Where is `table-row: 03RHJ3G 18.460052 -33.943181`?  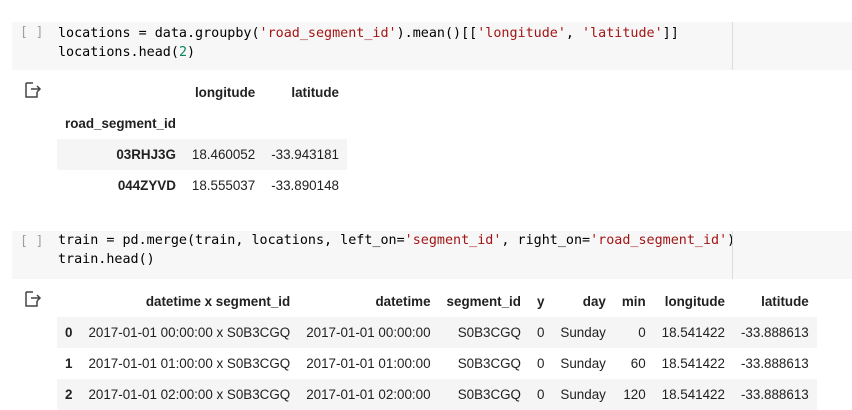
table-row: 03RHJ3G 18.460052 -33.943181 is located at coordinates (202, 154).